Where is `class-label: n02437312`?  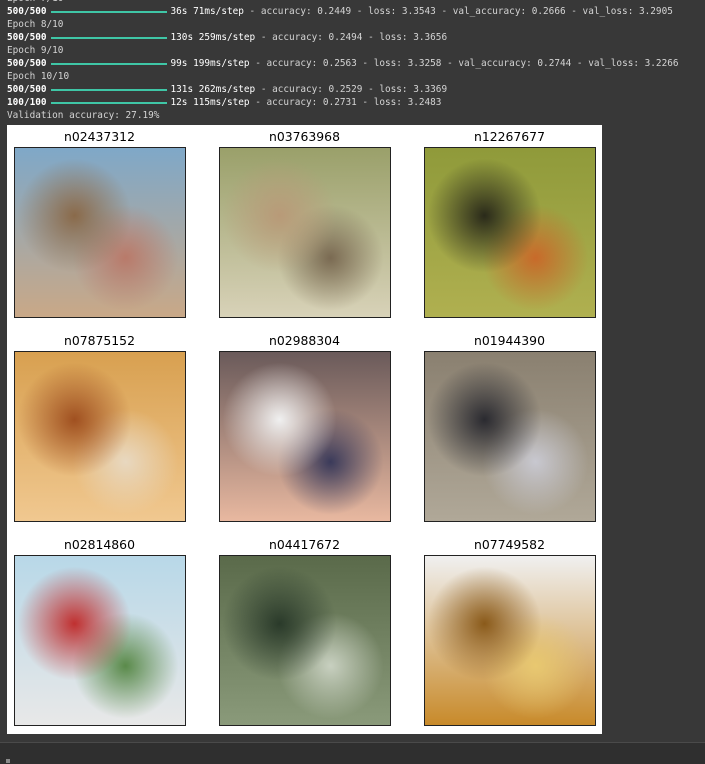 class-label: n02437312 is located at coordinates (99, 136).